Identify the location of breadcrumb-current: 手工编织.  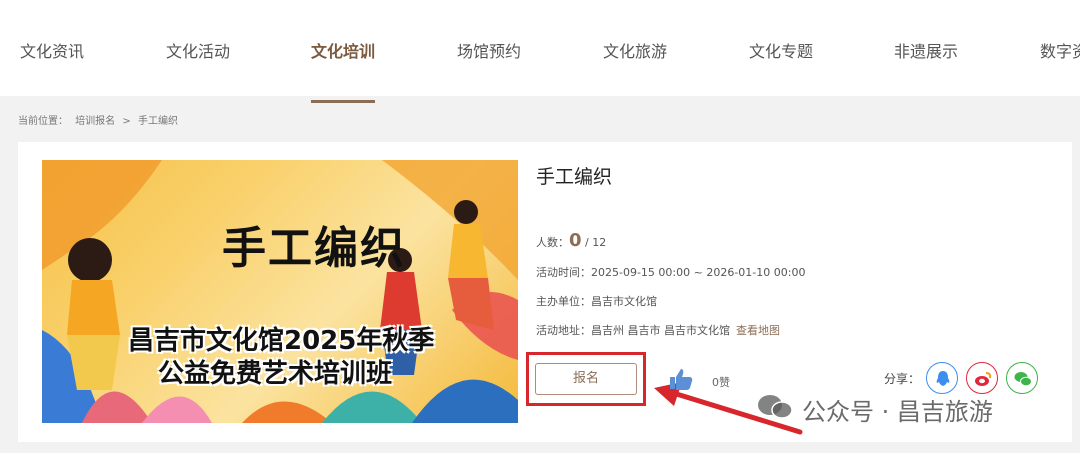
(157, 121).